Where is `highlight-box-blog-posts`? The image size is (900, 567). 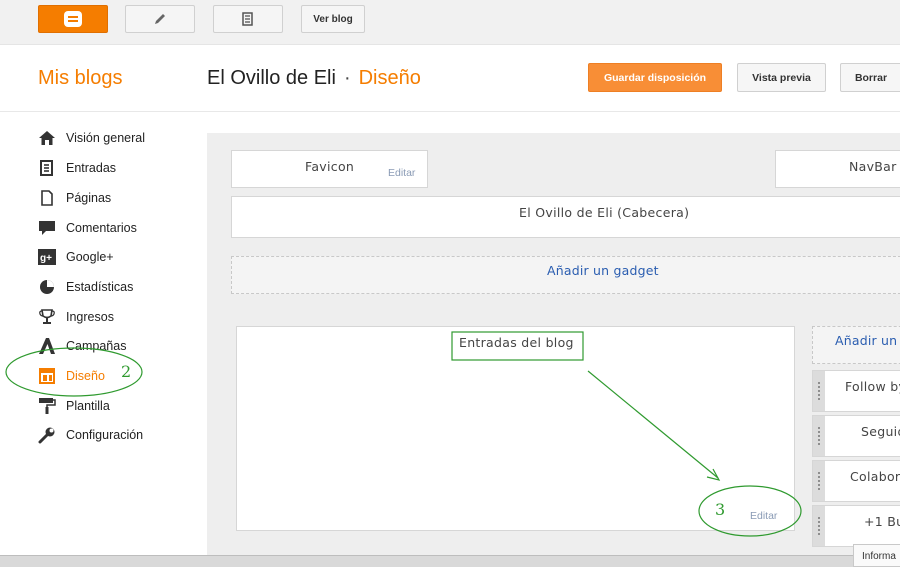 highlight-box-blog-posts is located at coordinates (517, 346).